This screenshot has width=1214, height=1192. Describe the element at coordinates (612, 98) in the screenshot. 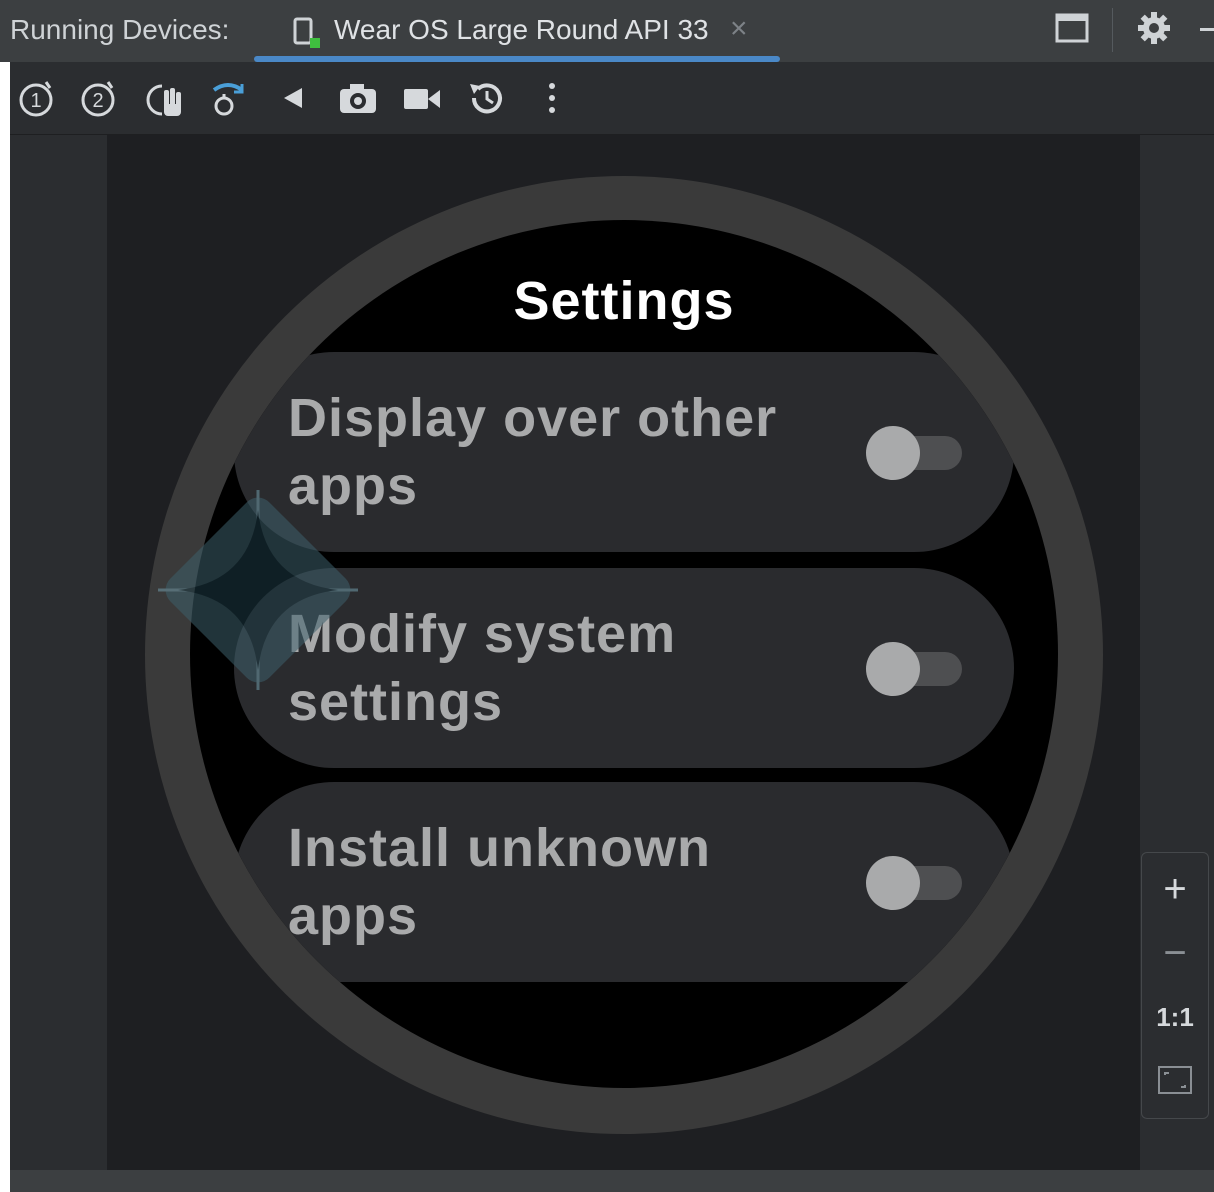

I see `emulator-toolbar: 1 2` at that location.